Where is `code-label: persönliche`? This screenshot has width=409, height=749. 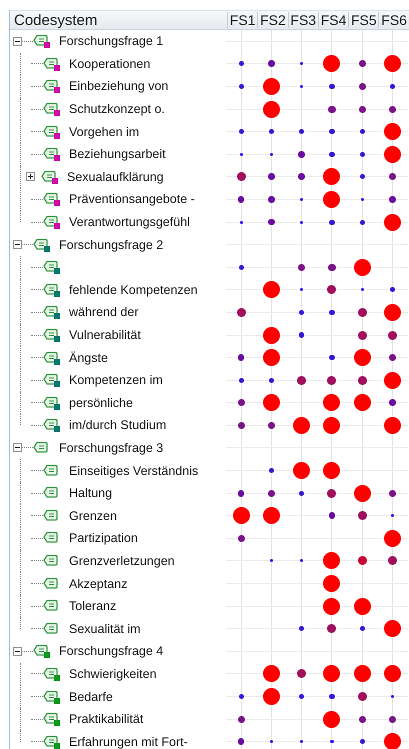
code-label: persönliche is located at coordinates (101, 403).